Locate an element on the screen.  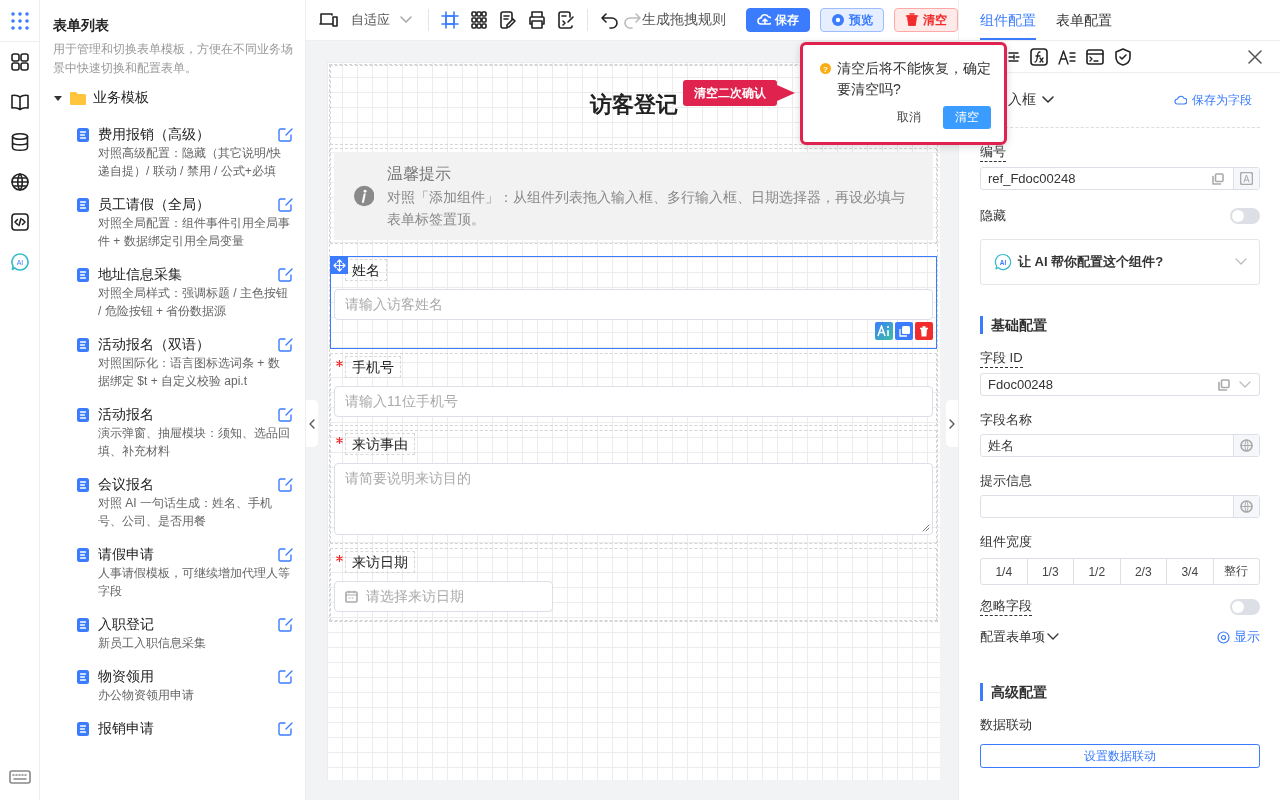
text-a-icon is located at coordinates (1246, 178).